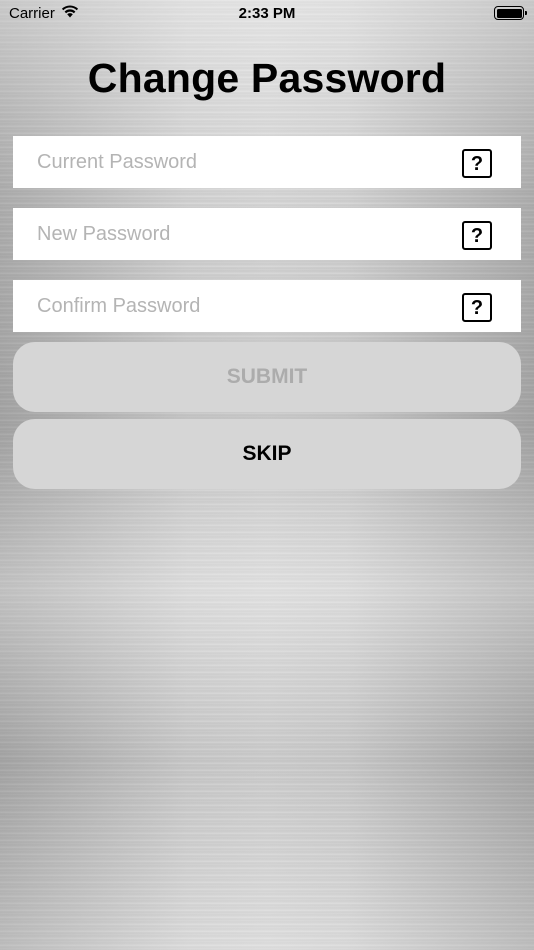  I want to click on status-bar: Carrier 2:33 PM, so click(267, 14).